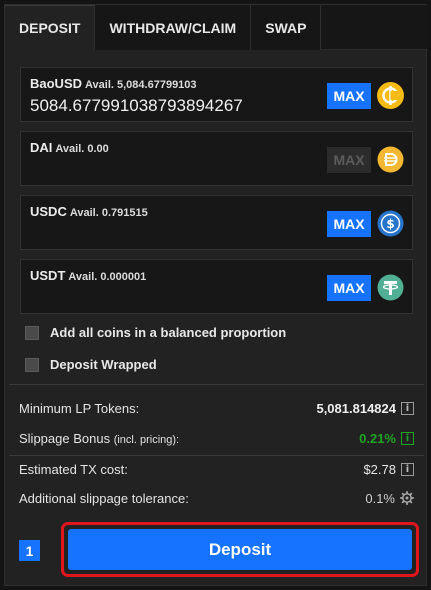  Describe the element at coordinates (175, 106) in the screenshot. I see `baousd-amount-input` at that location.